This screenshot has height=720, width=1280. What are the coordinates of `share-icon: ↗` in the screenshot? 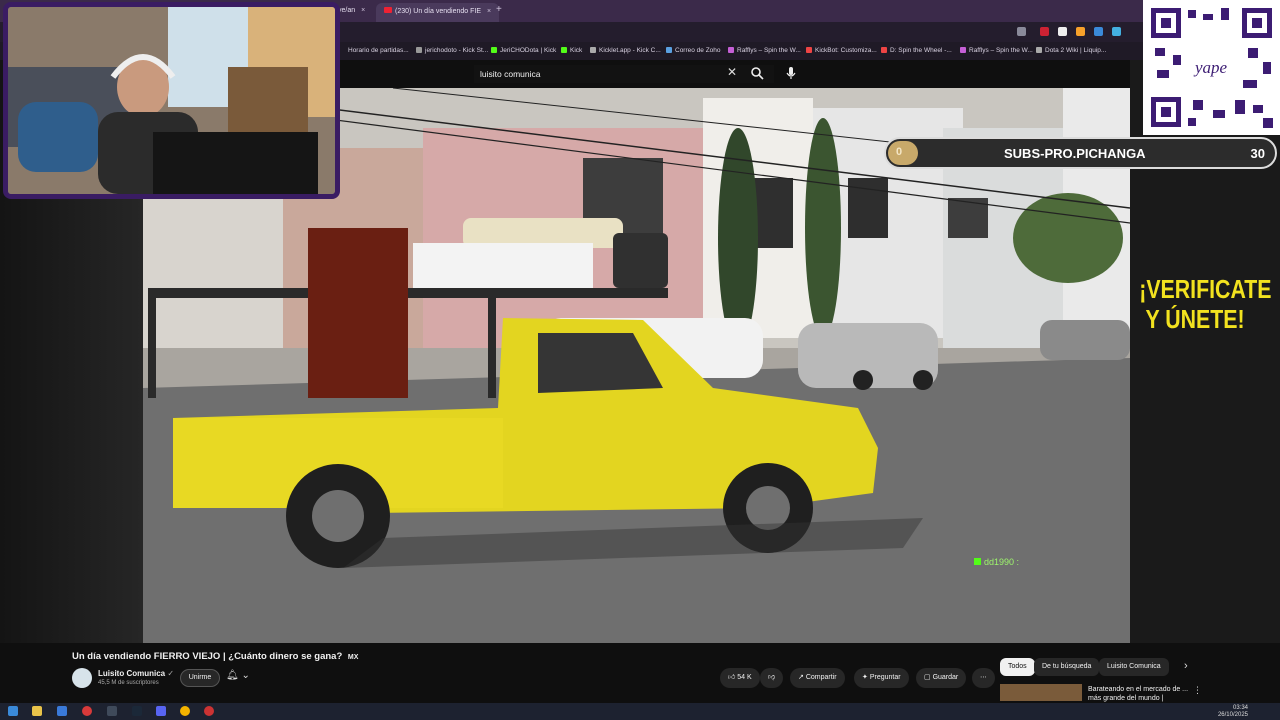 It's located at (801, 677).